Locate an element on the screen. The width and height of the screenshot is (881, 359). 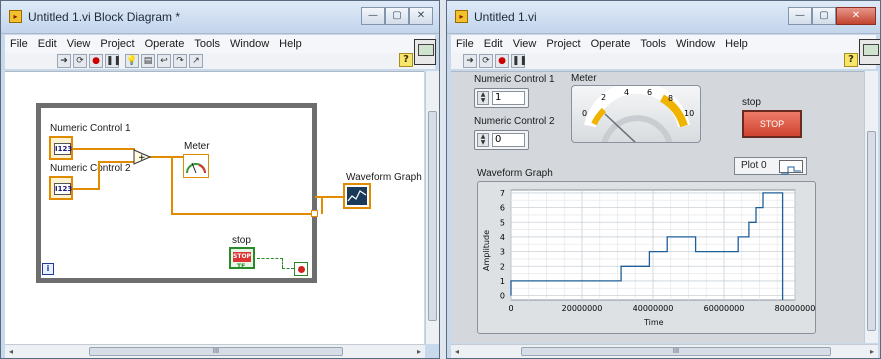
wire-add-to-meter is located at coordinates (168, 157).